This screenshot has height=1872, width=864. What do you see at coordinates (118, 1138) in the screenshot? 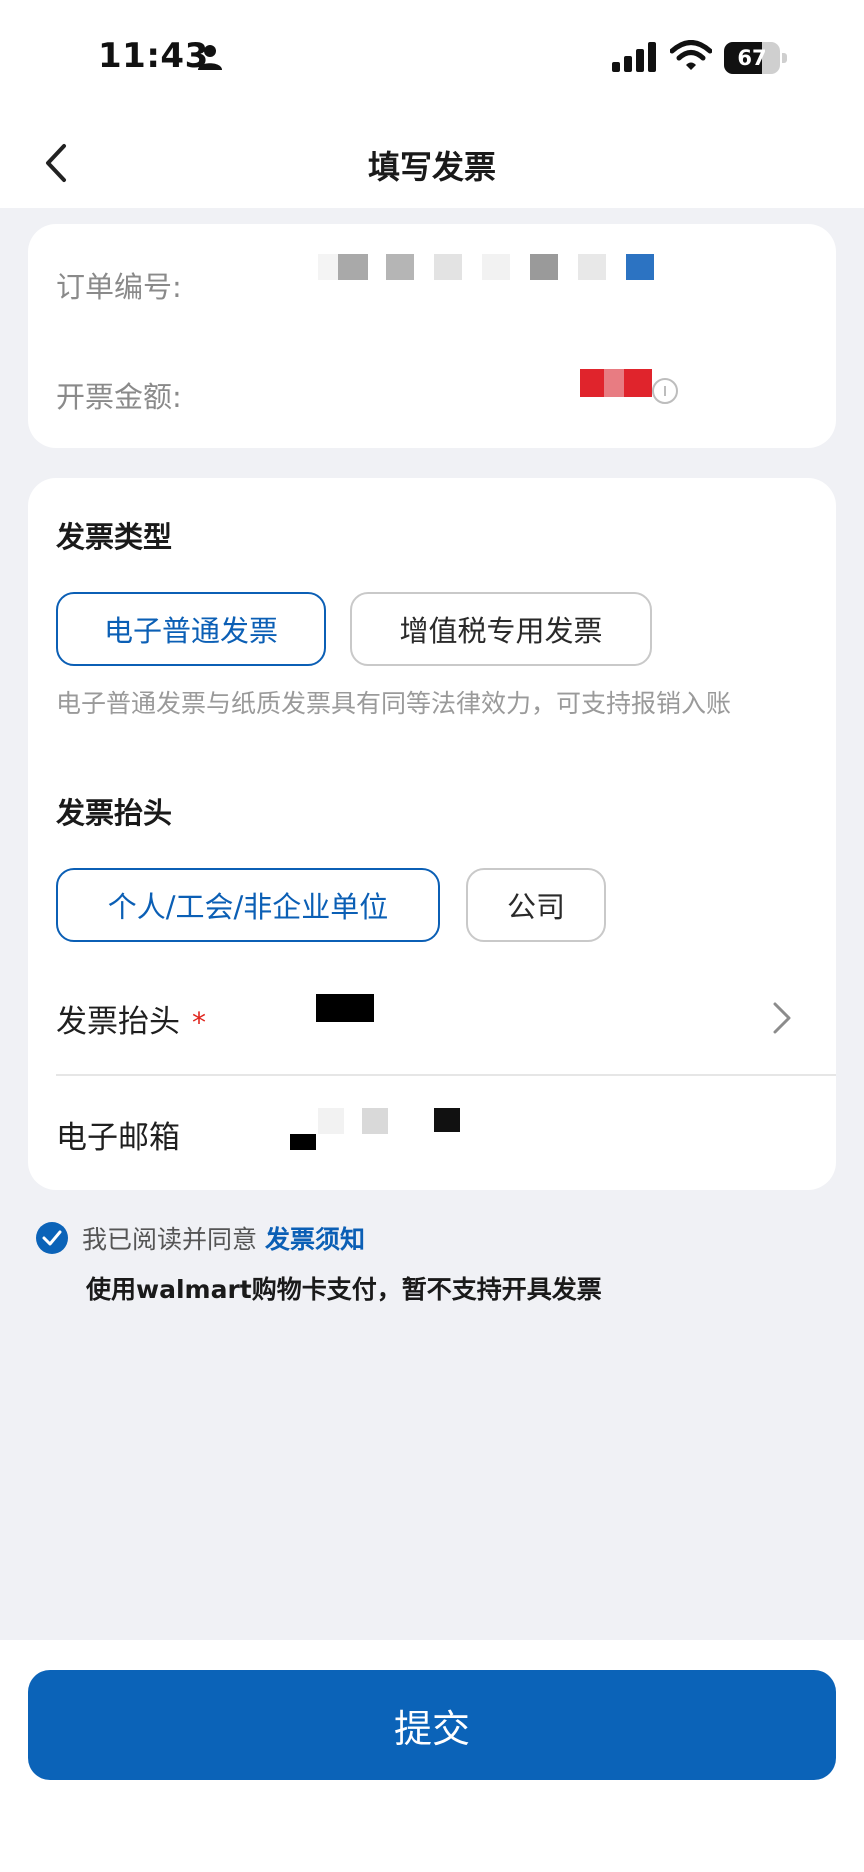
I see `email-field-label: 电子邮箱` at bounding box center [118, 1138].